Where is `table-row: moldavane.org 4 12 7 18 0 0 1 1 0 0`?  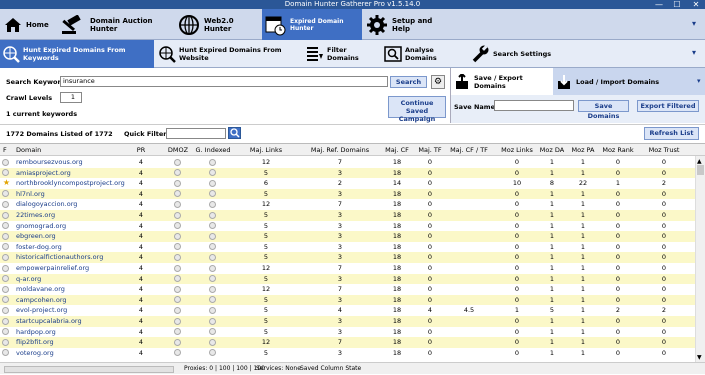 table-row: moldavane.org 4 12 7 18 0 0 1 1 0 0 is located at coordinates (347, 289).